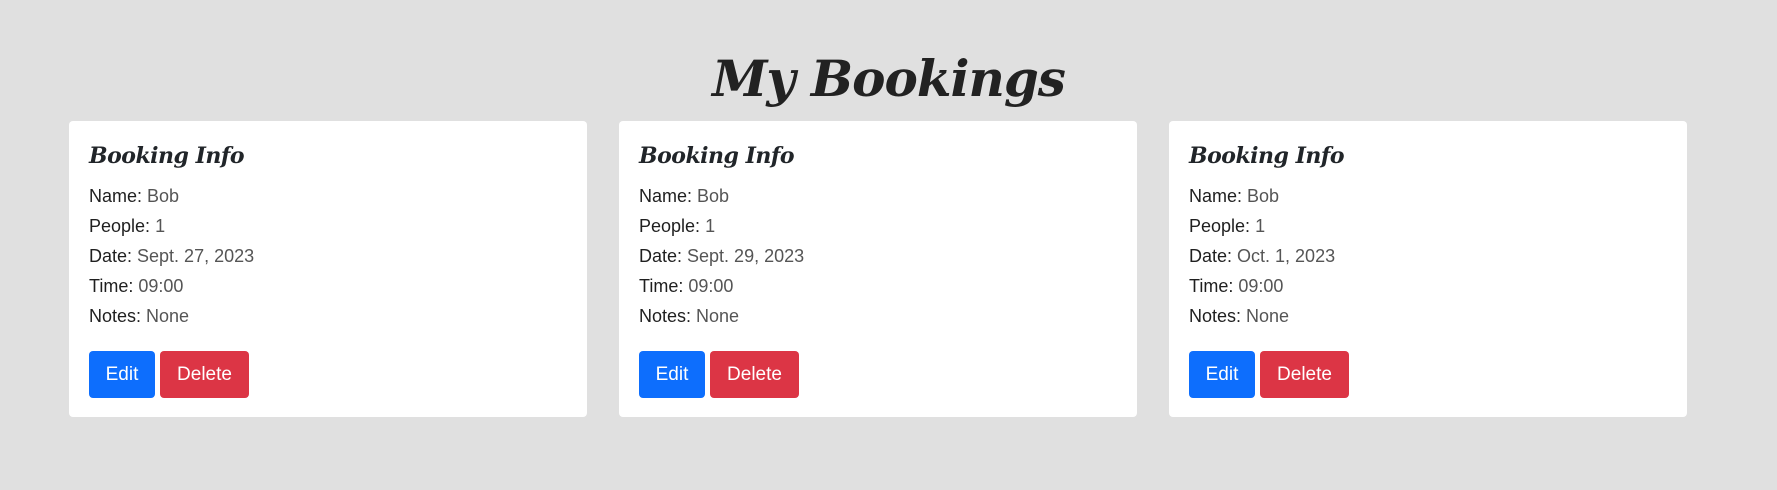  What do you see at coordinates (878, 256) in the screenshot?
I see `booking-date-row: Date: Sept. 29, 2023` at bounding box center [878, 256].